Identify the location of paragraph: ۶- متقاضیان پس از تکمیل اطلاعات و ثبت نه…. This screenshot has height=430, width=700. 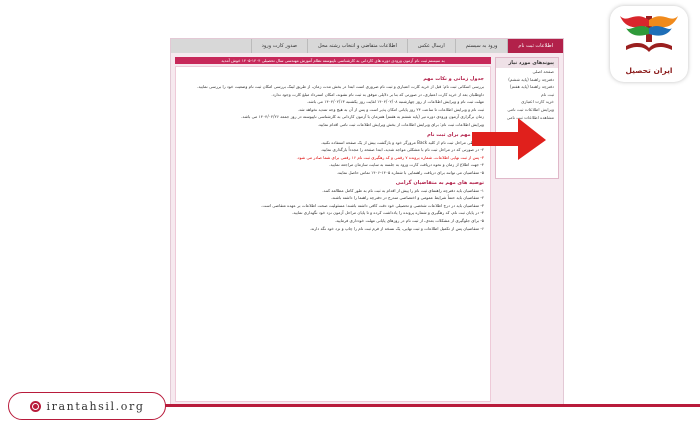
(396, 228).